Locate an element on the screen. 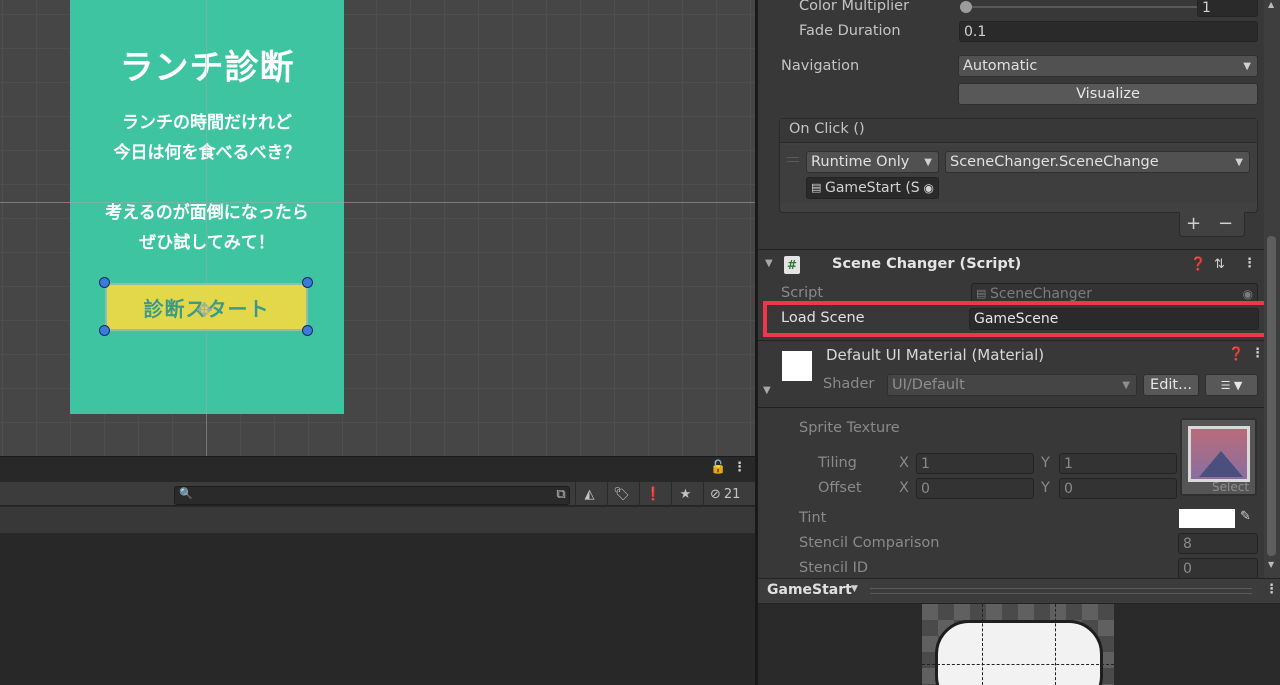  search-by-type-icon: ⧉ is located at coordinates (561, 494).